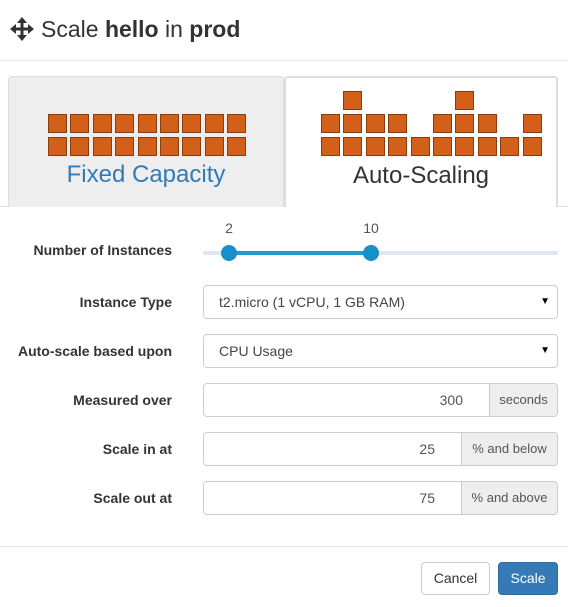 Image resolution: width=568 pixels, height=607 pixels. Describe the element at coordinates (346, 400) in the screenshot. I see `measured-over-input: 300` at that location.